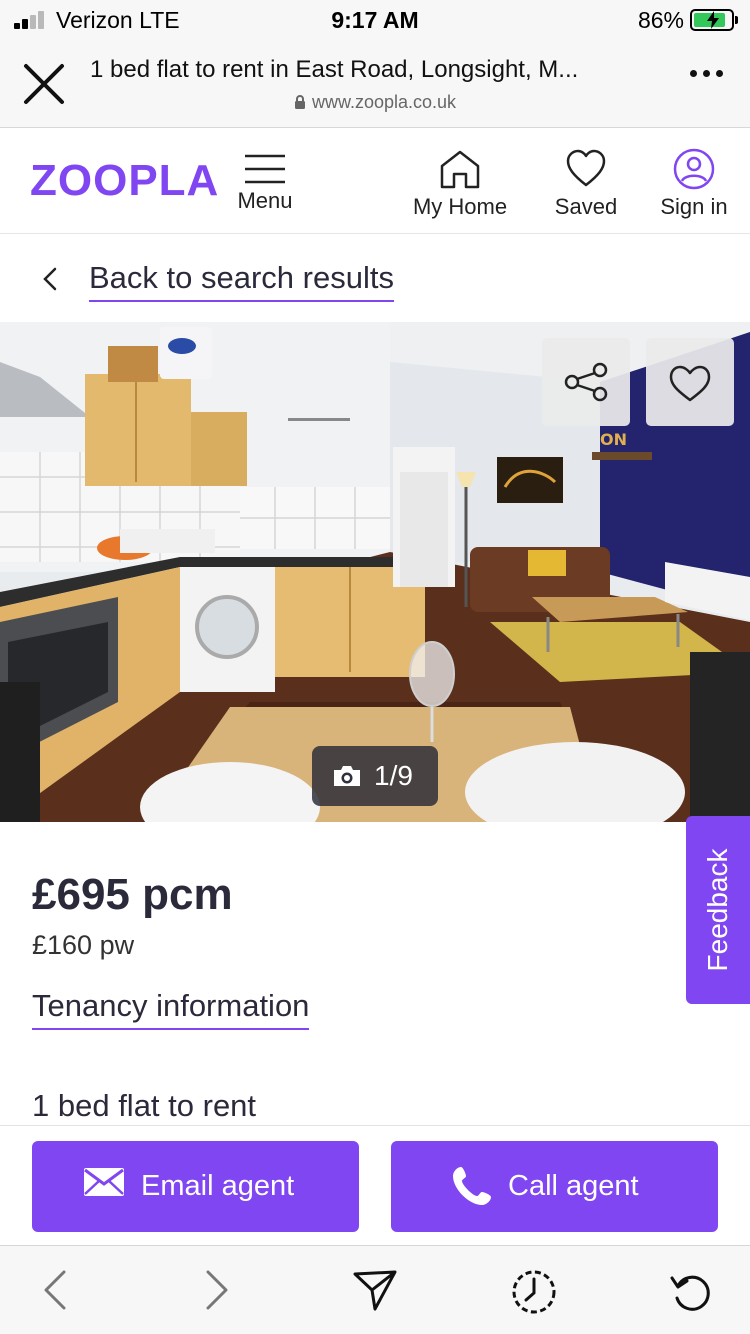 The width and height of the screenshot is (750, 1334). I want to click on my-home-button: My Home, so click(460, 184).